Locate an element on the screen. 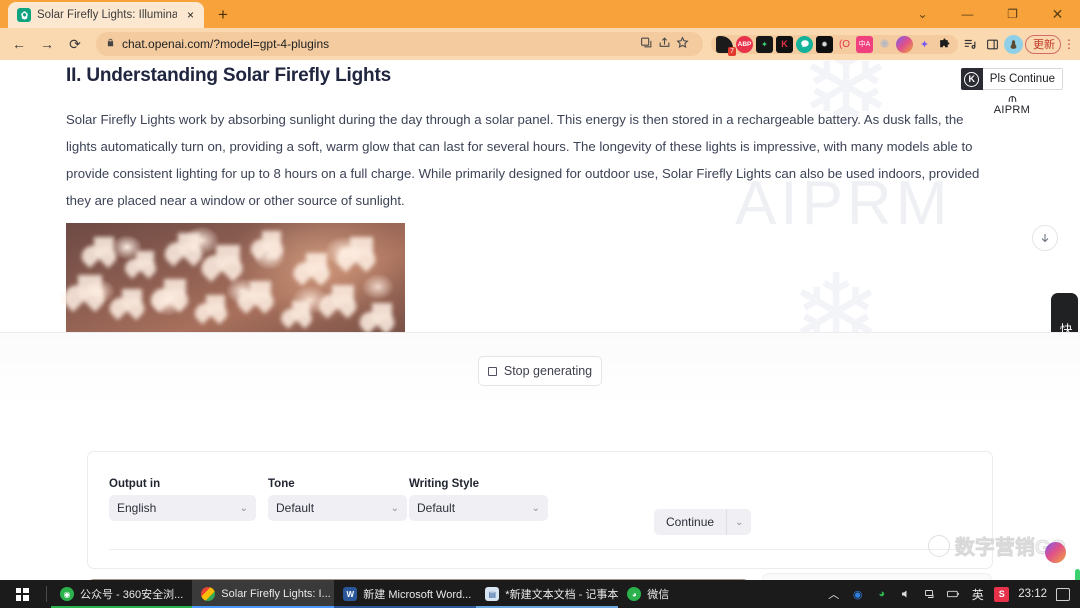 This screenshot has width=1080, height=608. stop-generating-button: Stop generating is located at coordinates (540, 371).